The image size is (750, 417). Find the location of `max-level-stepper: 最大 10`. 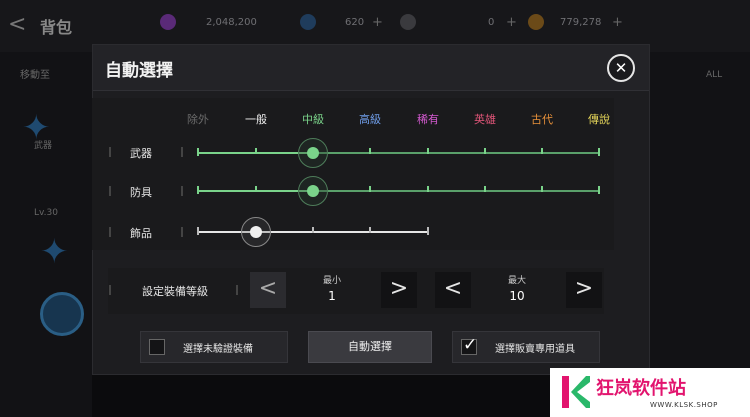

max-level-stepper: 最大 10 is located at coordinates (517, 290).